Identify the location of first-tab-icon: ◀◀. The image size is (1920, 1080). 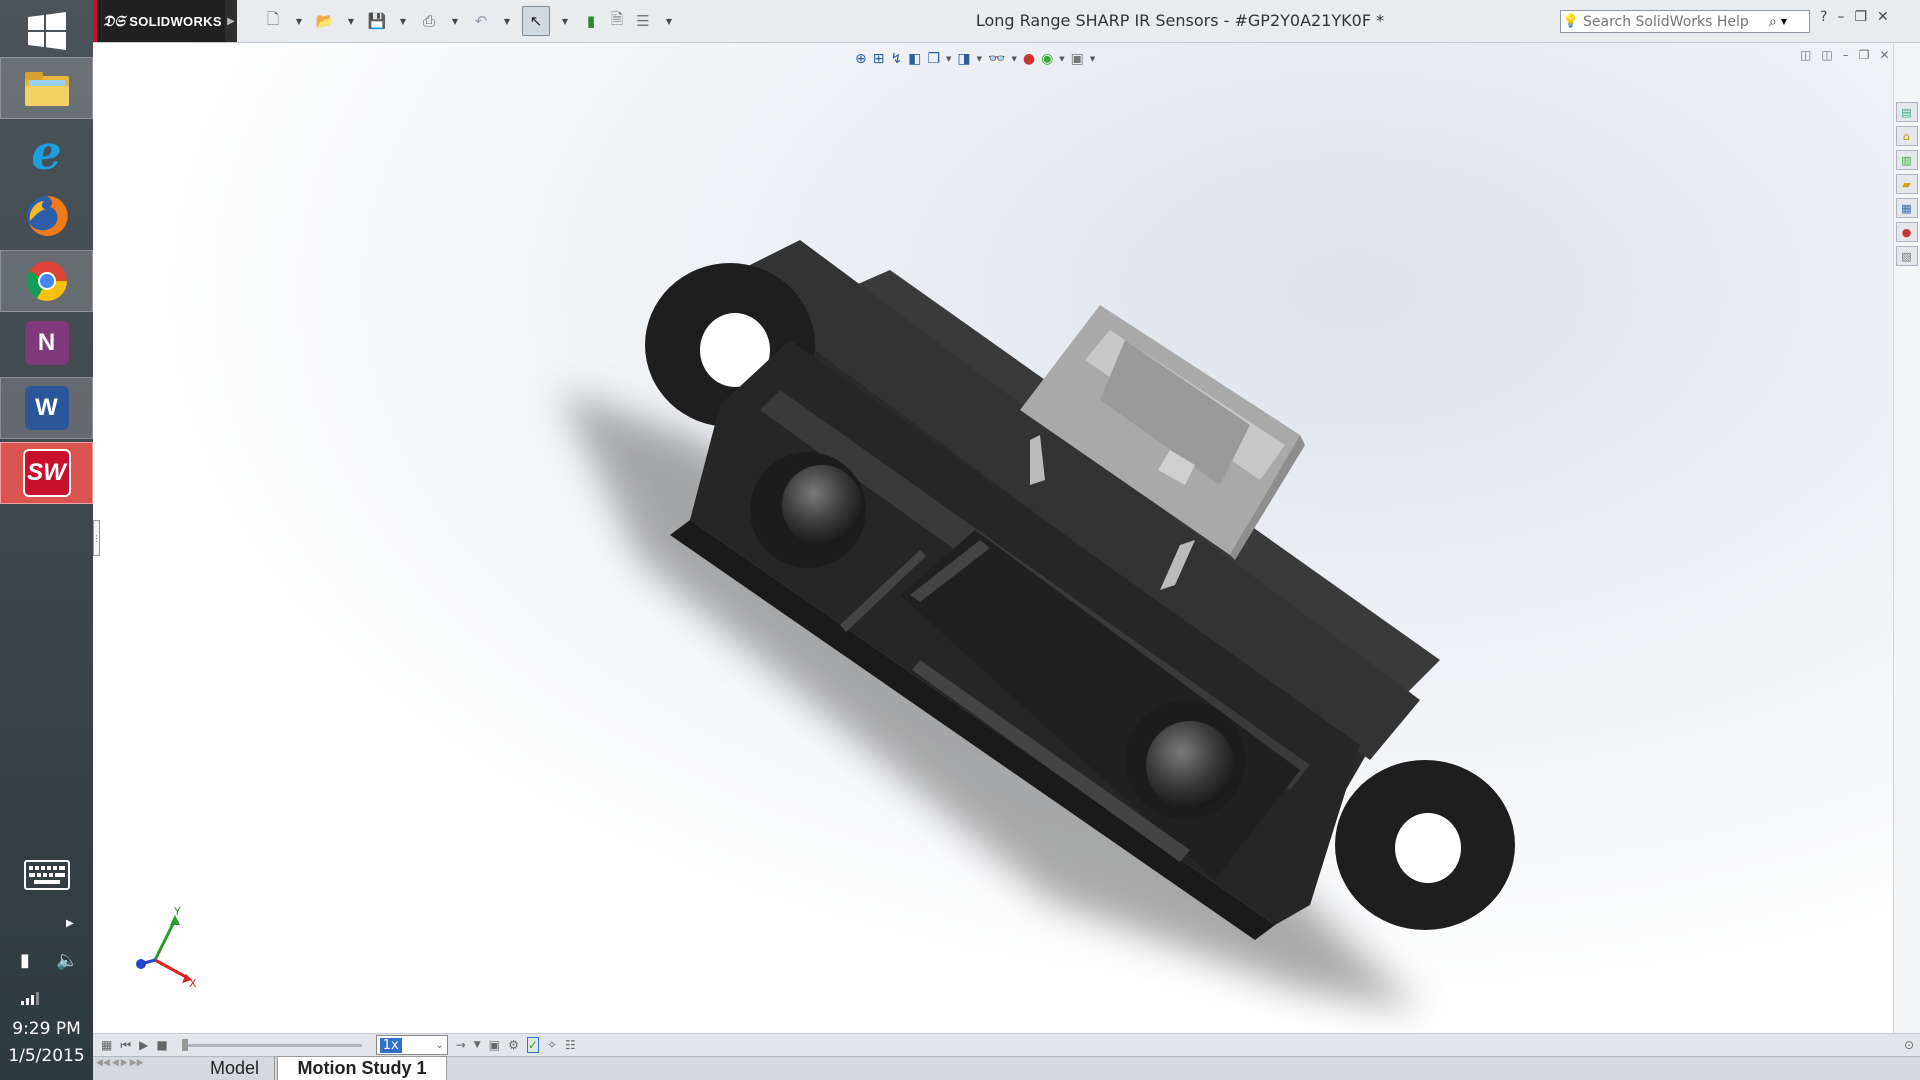
(103, 1063).